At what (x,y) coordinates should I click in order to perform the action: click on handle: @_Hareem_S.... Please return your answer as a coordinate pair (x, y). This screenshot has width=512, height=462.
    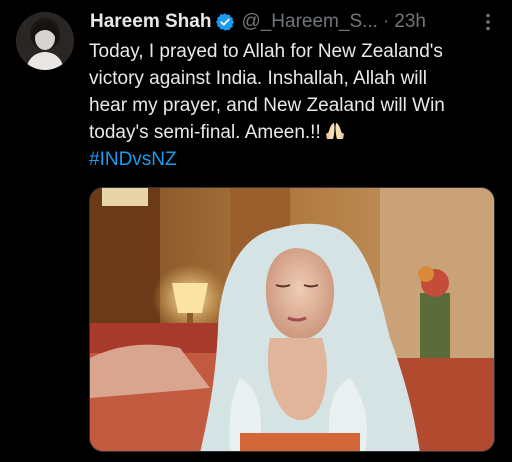
    Looking at the image, I should click on (309, 22).